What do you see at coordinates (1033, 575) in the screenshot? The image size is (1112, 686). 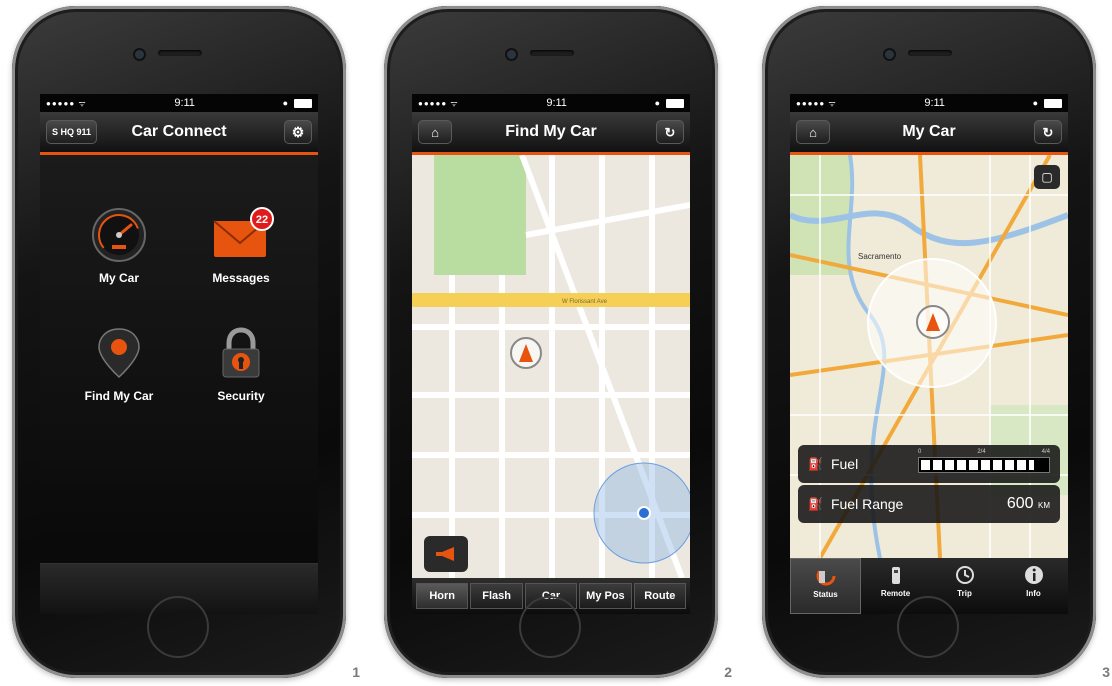 I see `info-icon` at bounding box center [1033, 575].